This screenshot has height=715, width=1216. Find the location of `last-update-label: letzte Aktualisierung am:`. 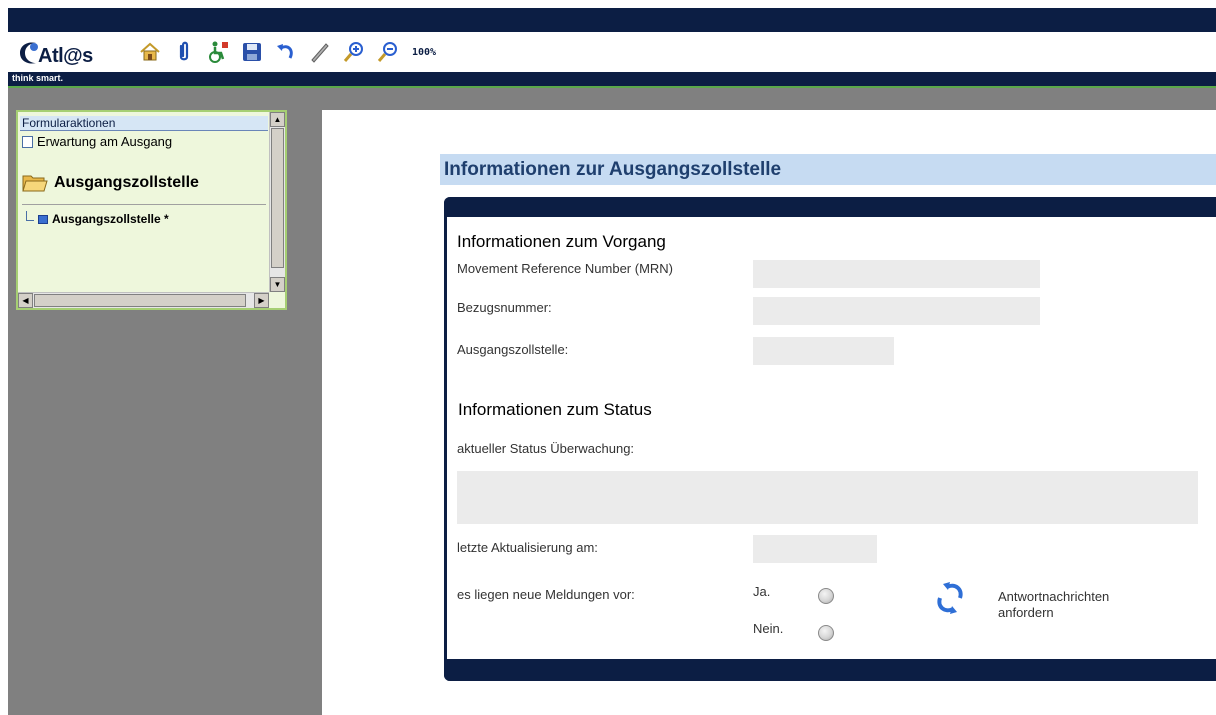

last-update-label: letzte Aktualisierung am: is located at coordinates (527, 547).